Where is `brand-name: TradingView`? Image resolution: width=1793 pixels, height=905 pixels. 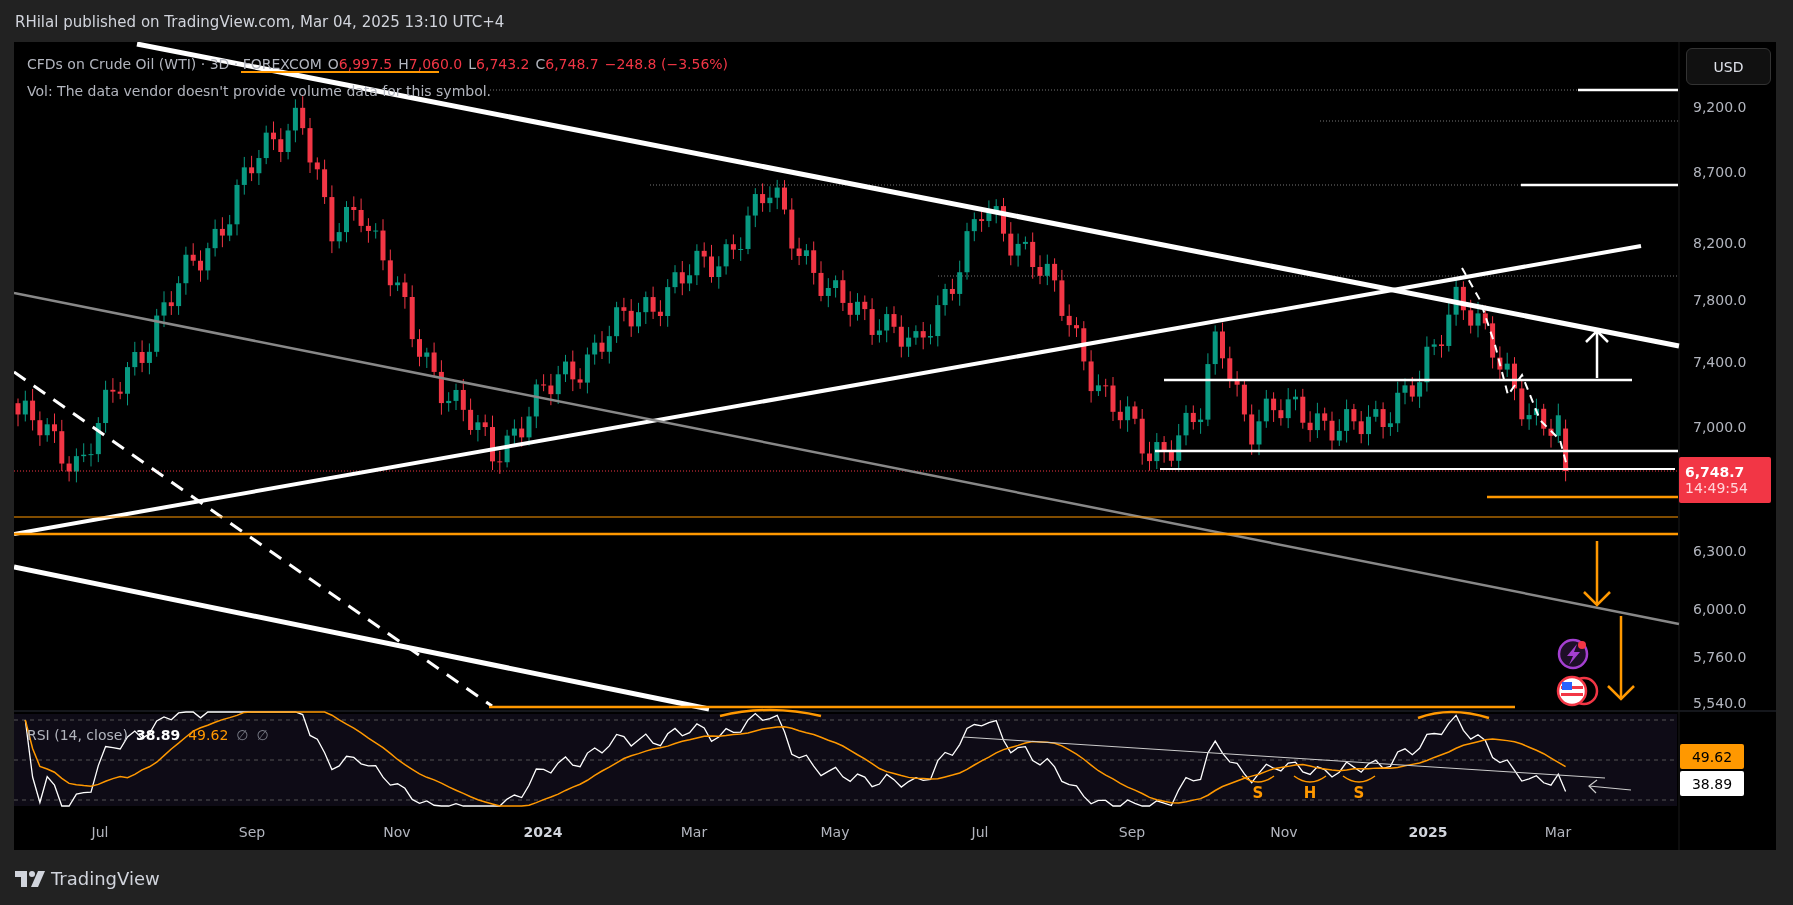
brand-name: TradingView is located at coordinates (105, 878).